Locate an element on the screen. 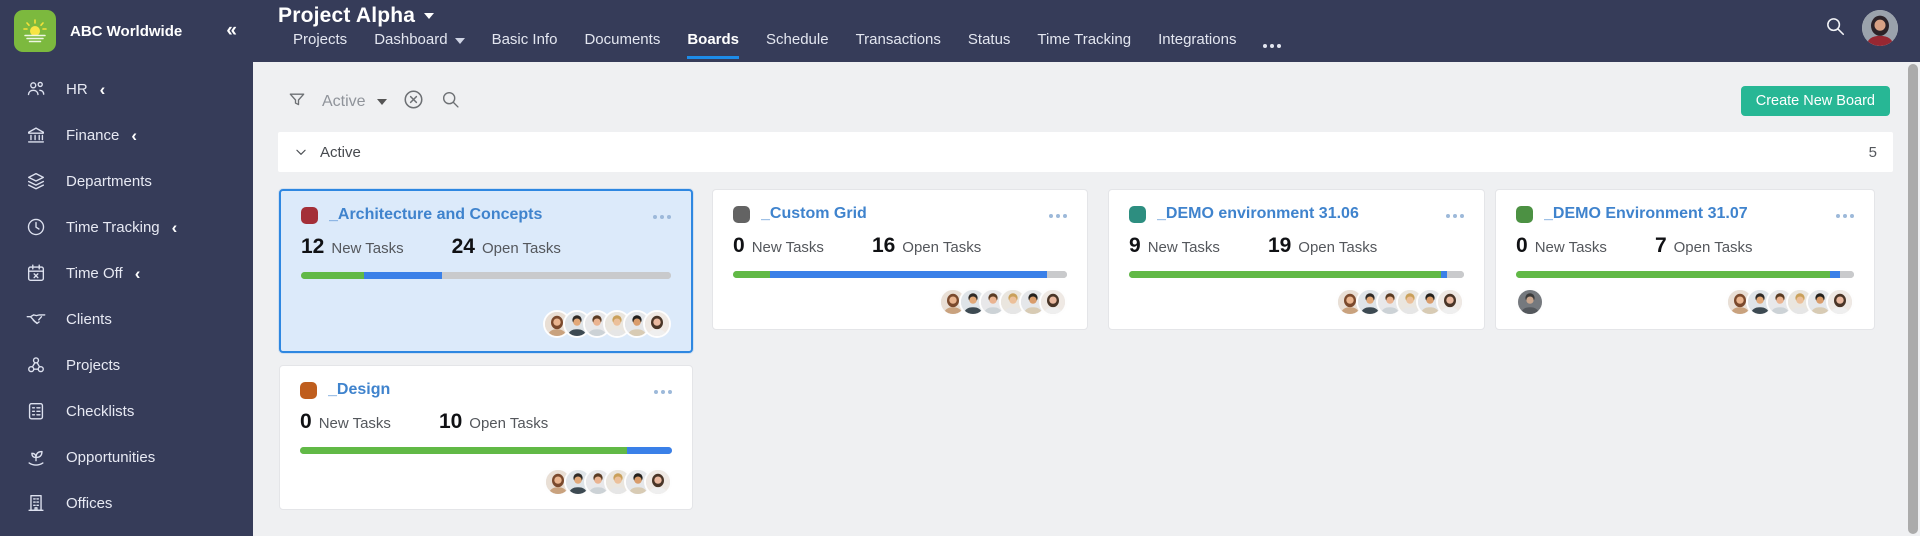 Image resolution: width=1920 pixels, height=536 pixels. open-tasks-count: 19 is located at coordinates (1279, 245).